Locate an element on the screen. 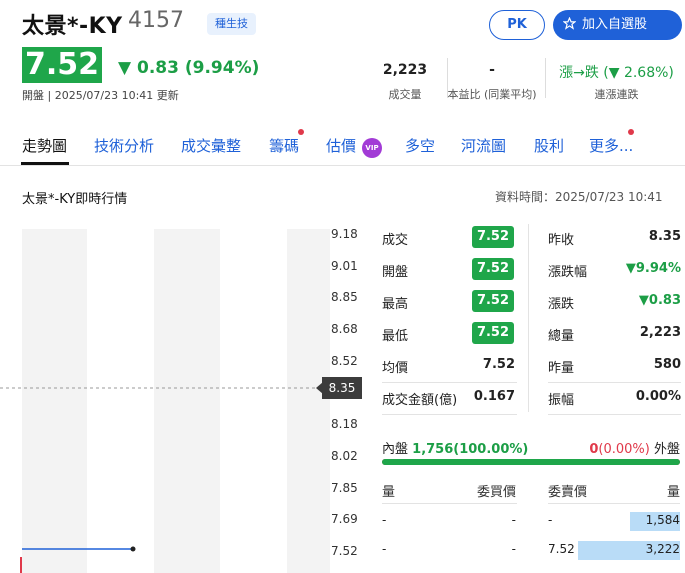  ask-volume-header: 量 is located at coordinates (673, 492).